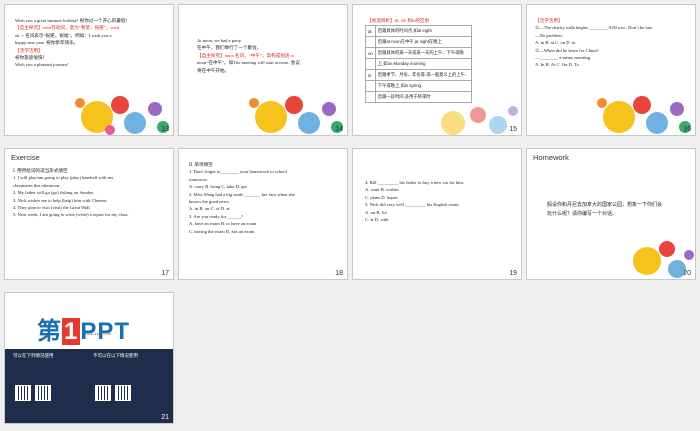 The height and width of the screenshot is (431, 700). What do you see at coordinates (513, 129) in the screenshot?
I see `slide-number: 15` at bounding box center [513, 129].